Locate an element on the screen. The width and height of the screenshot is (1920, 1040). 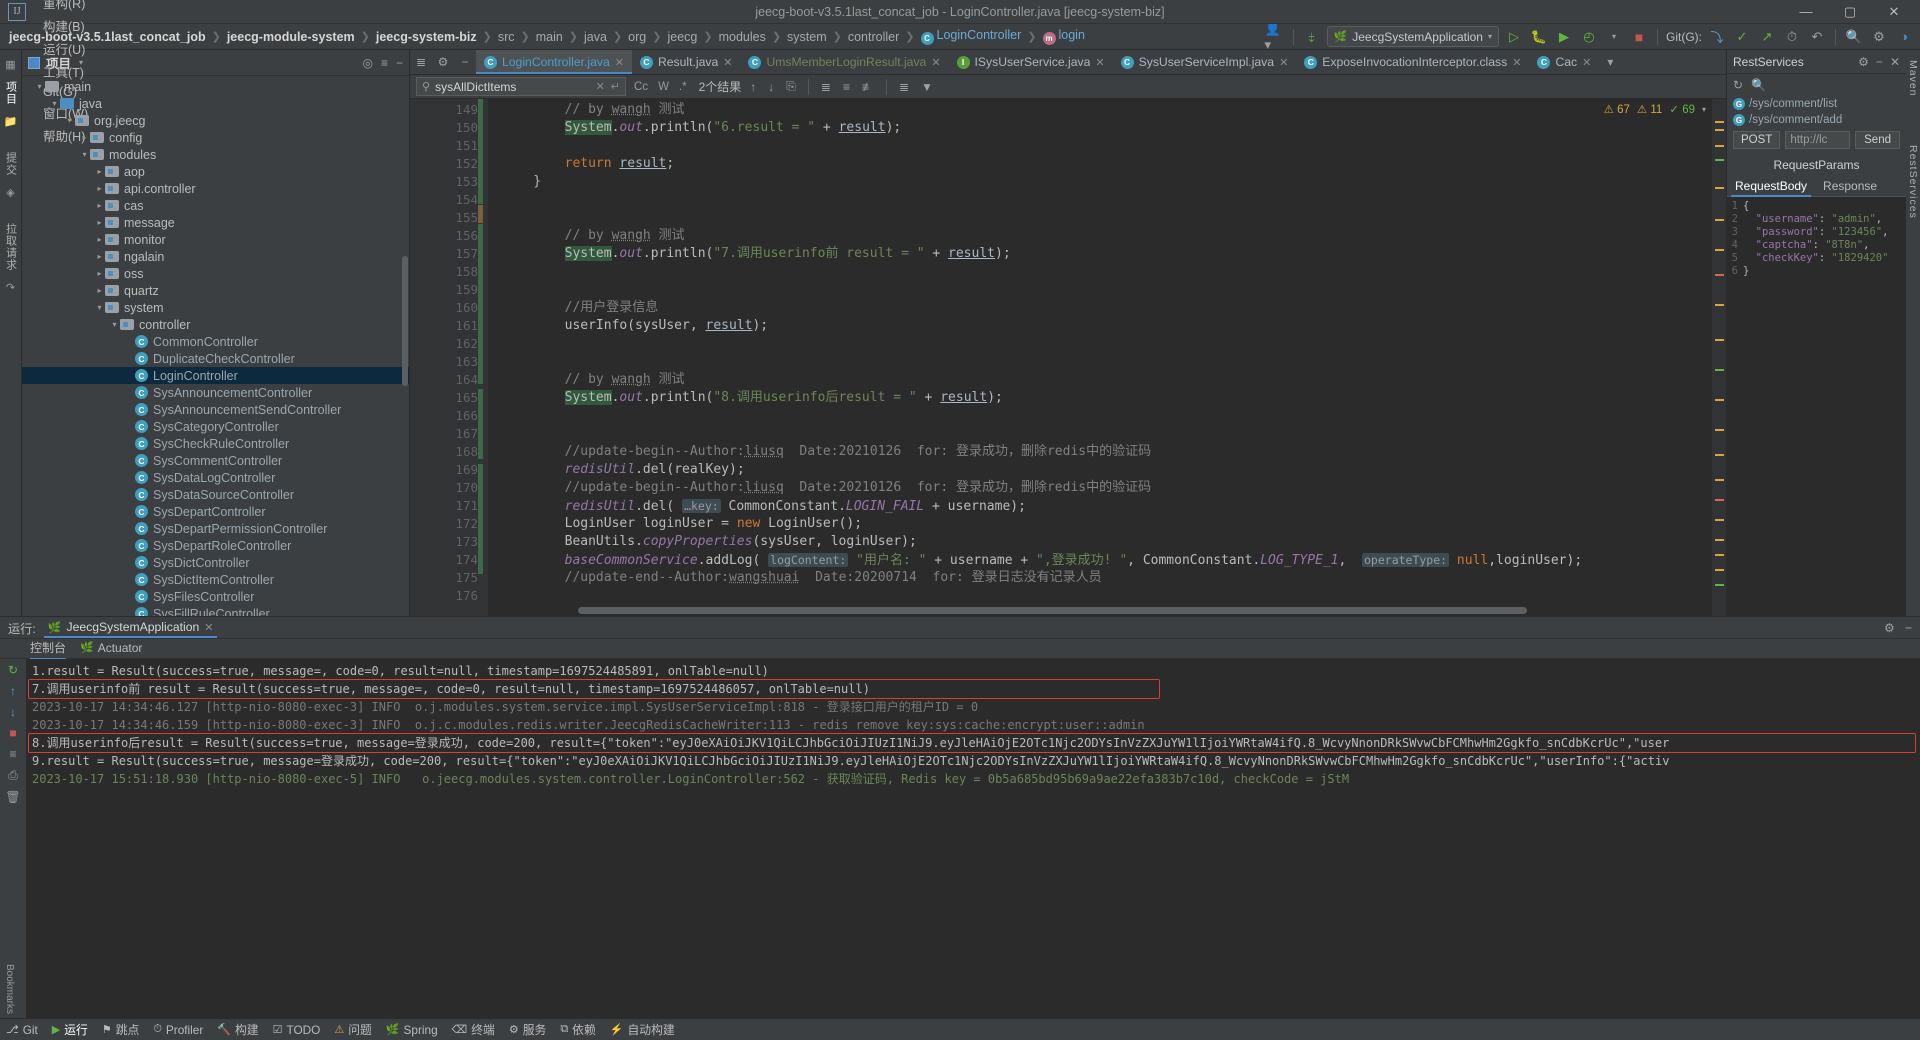
editor-tab-5: C ExposeInvocationInterceptor.class ✕ is located at coordinates (1412, 62).